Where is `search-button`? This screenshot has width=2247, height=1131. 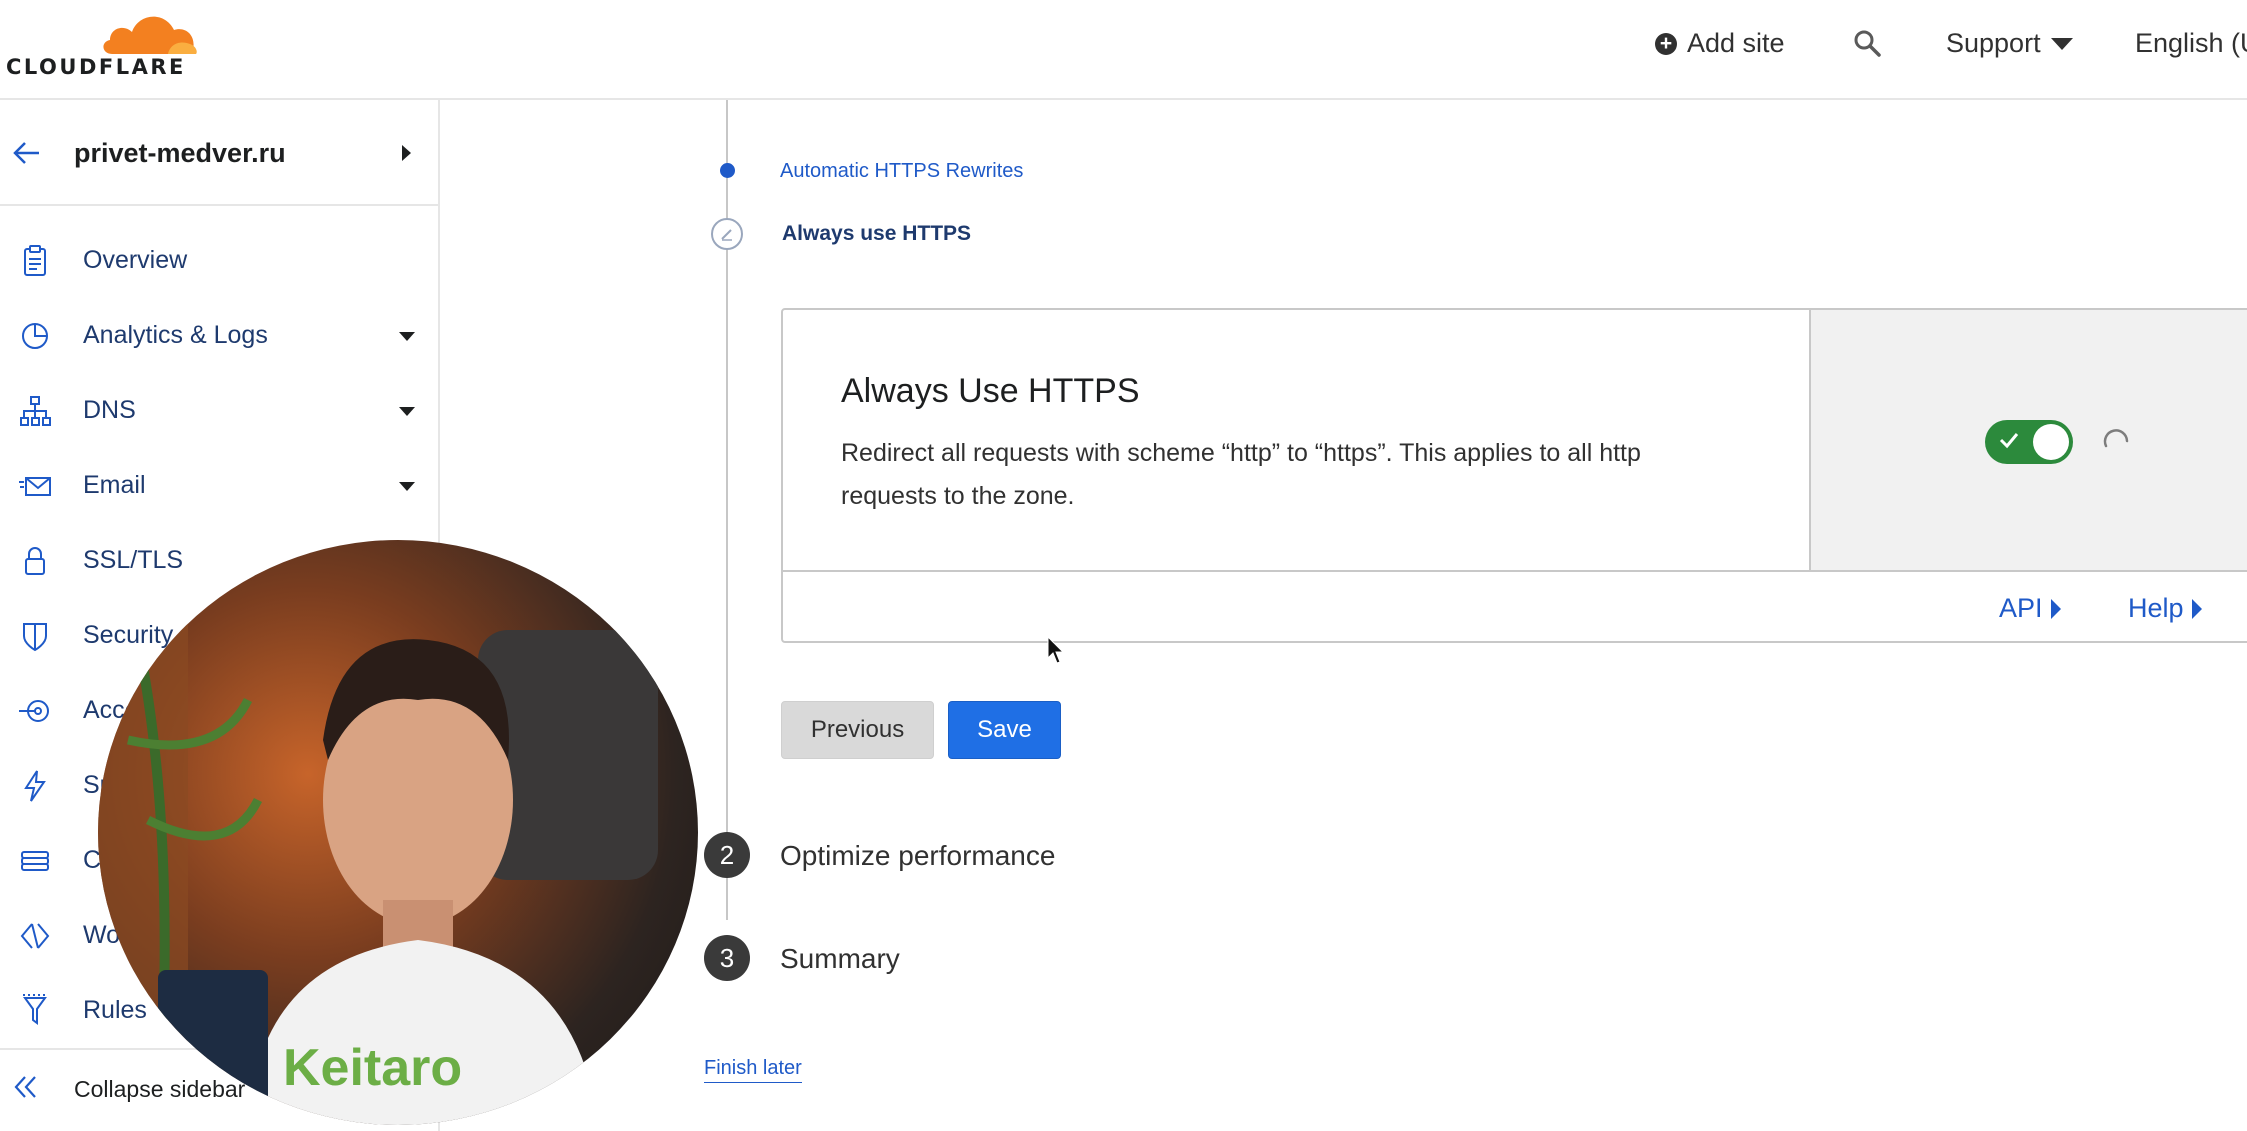 search-button is located at coordinates (1867, 43).